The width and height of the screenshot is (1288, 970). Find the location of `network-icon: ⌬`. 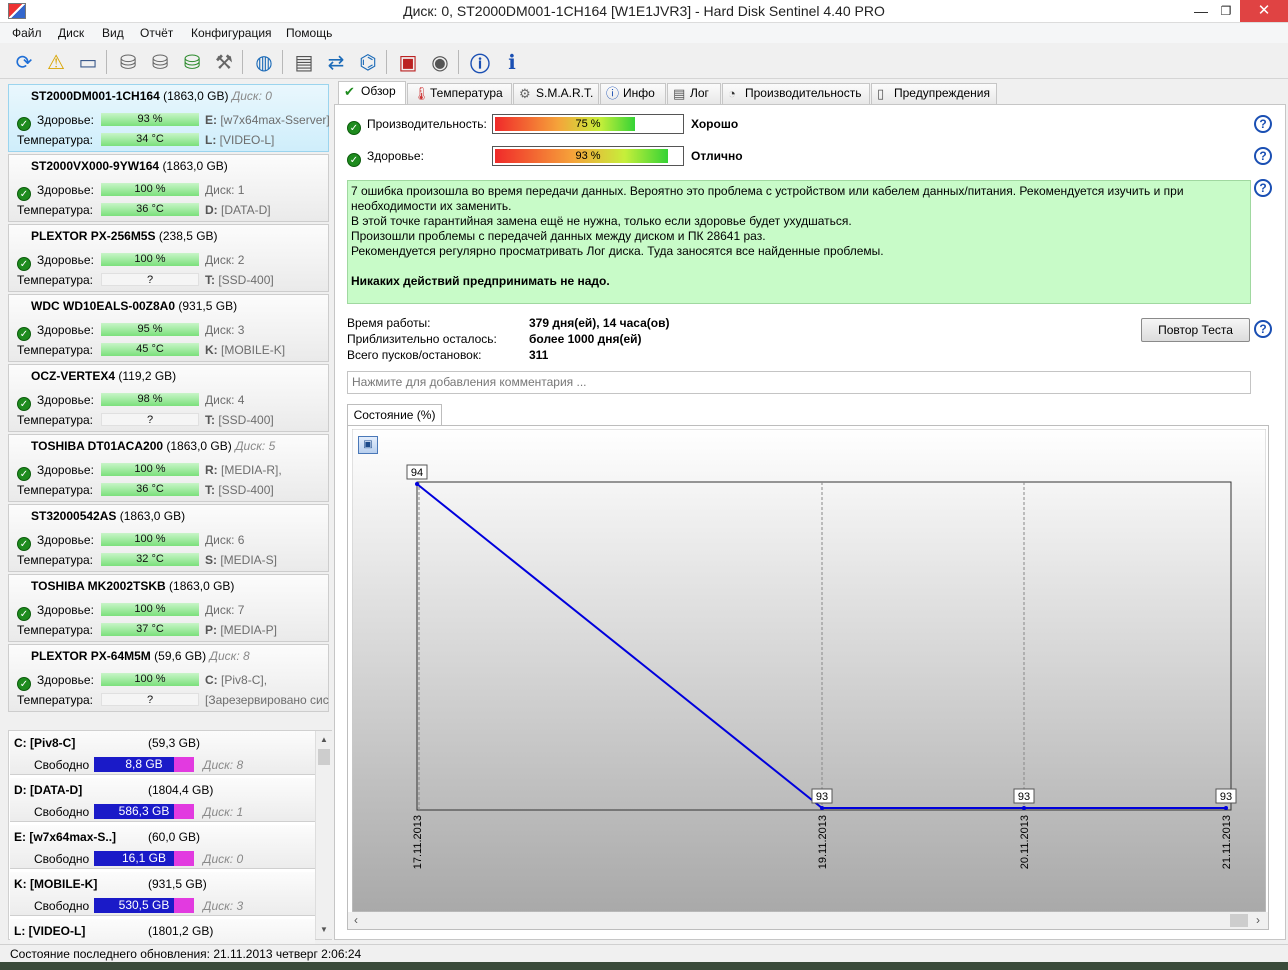

network-icon: ⌬ is located at coordinates (368, 62).